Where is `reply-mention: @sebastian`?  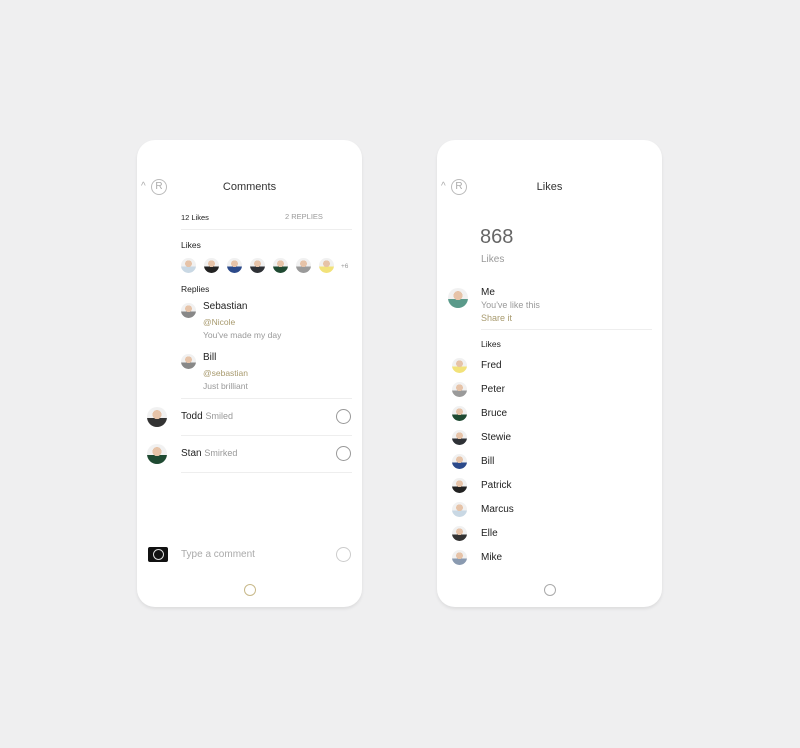
reply-mention: @sebastian is located at coordinates (225, 373).